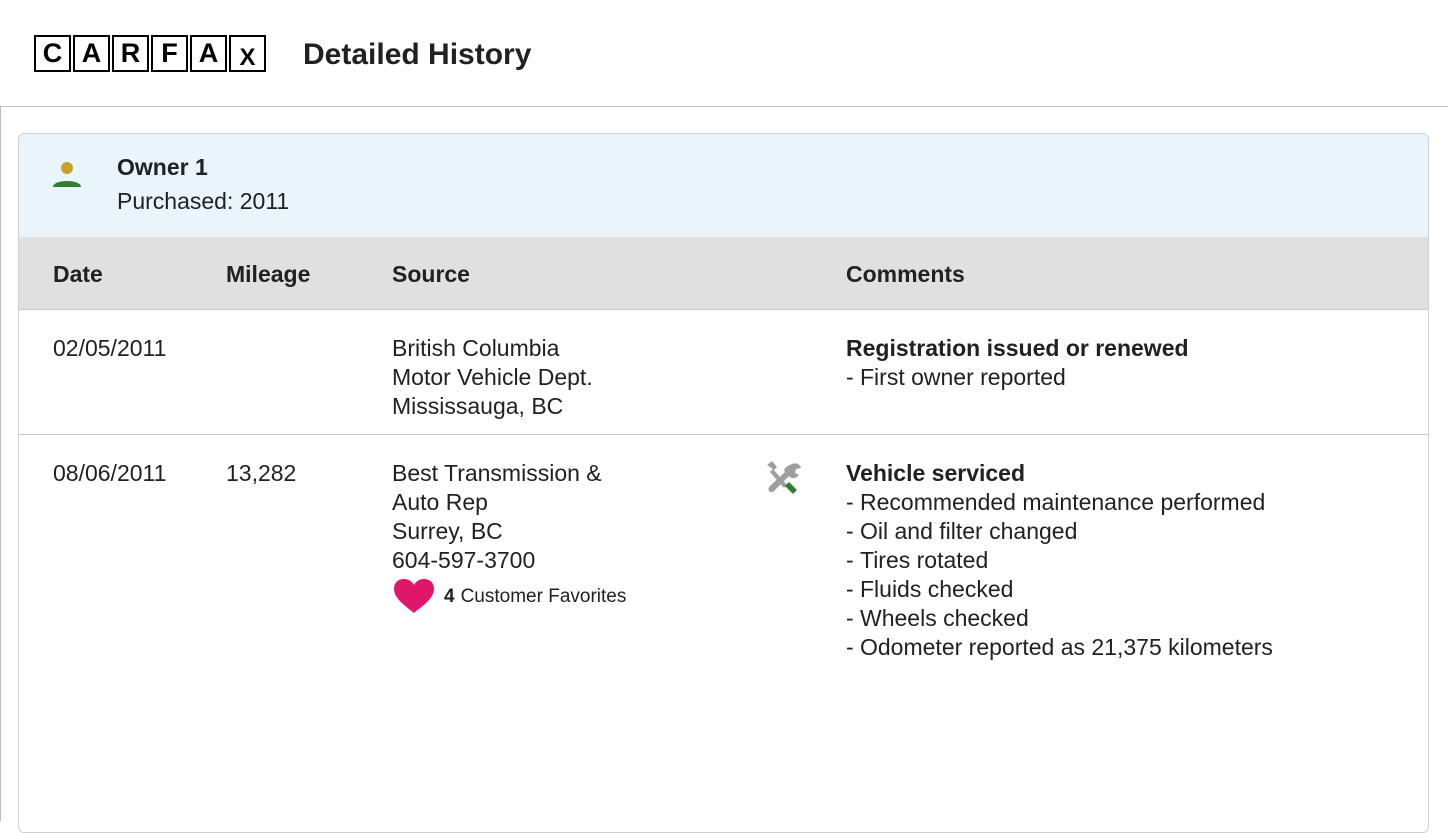  What do you see at coordinates (723, 186) in the screenshot?
I see `owner-summary: Owner 1 Purchased: 2011` at bounding box center [723, 186].